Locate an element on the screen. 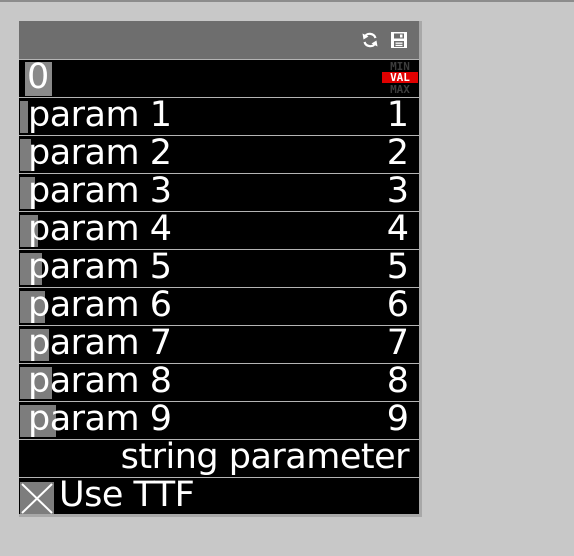 This screenshot has height=556, width=574. param-label: param 7 is located at coordinates (100, 344).